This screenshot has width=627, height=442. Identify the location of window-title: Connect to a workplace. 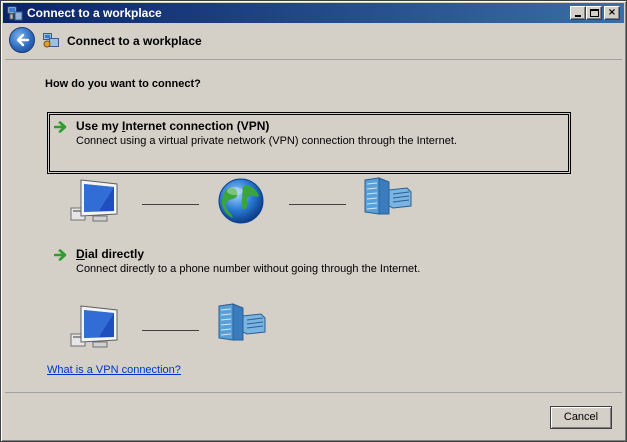
(94, 13).